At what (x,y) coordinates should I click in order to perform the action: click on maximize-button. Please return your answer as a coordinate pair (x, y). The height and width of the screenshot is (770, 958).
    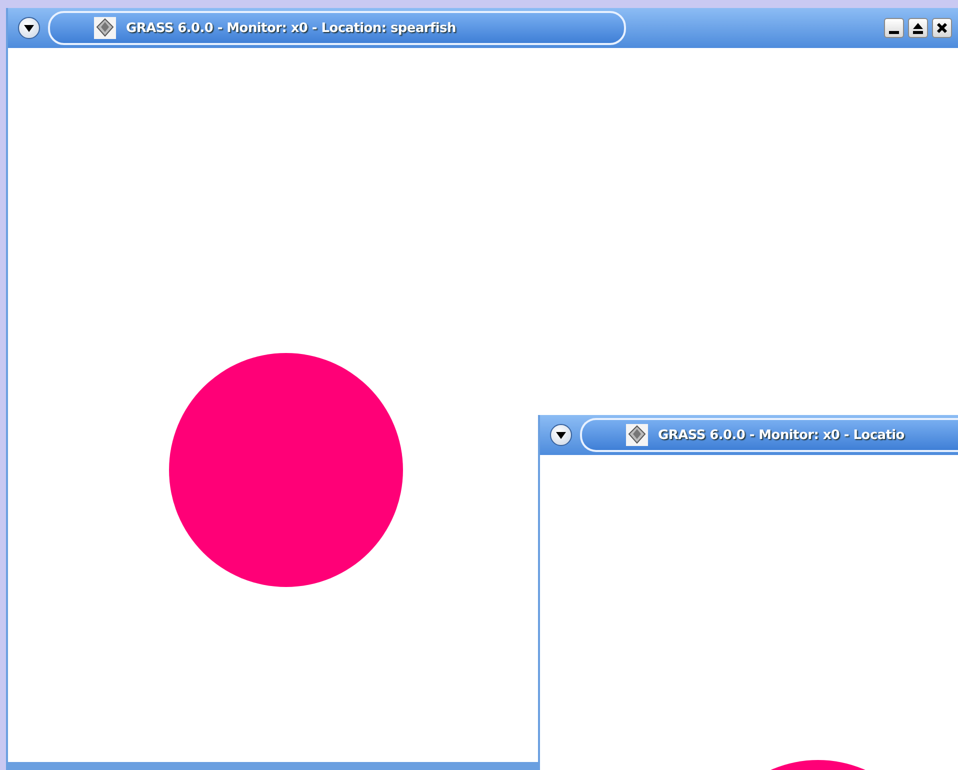
    Looking at the image, I should click on (918, 28).